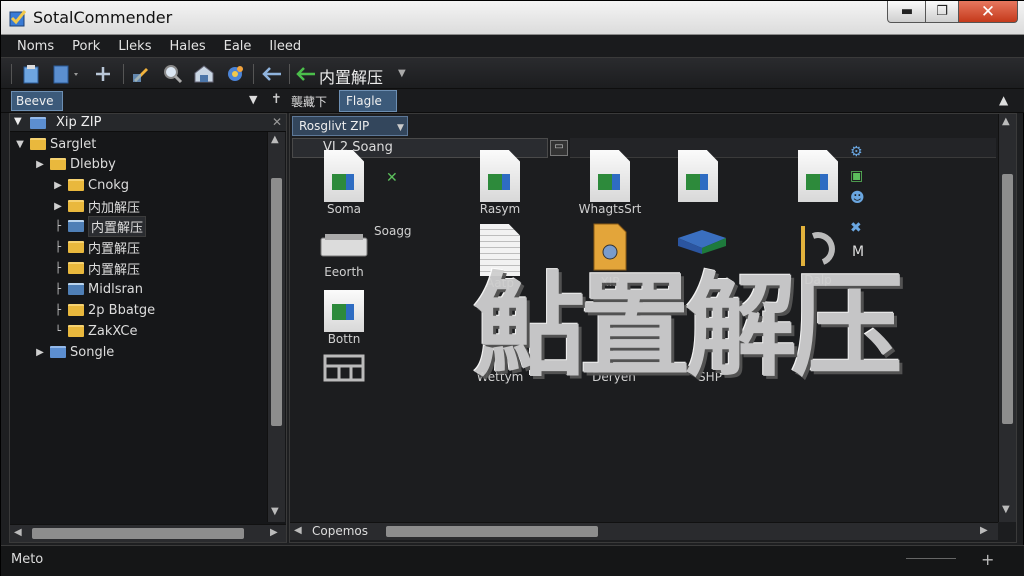 The width and height of the screenshot is (1024, 576). What do you see at coordinates (988, 12) in the screenshot?
I see `close-button: ✕` at bounding box center [988, 12].